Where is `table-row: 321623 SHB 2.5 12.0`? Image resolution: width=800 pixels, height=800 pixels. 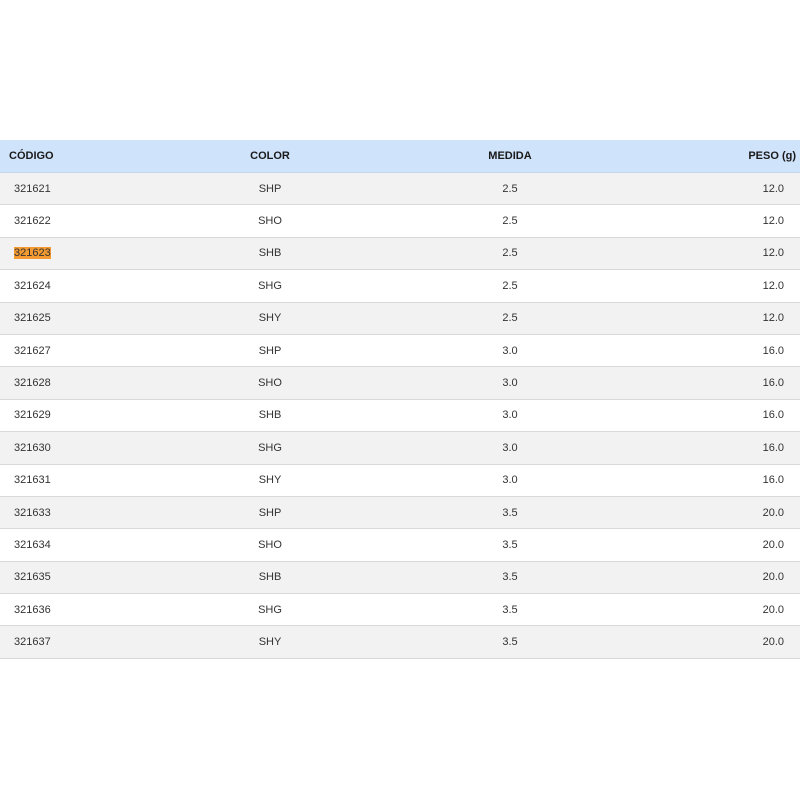
table-row: 321623 SHB 2.5 12.0 is located at coordinates (400, 254).